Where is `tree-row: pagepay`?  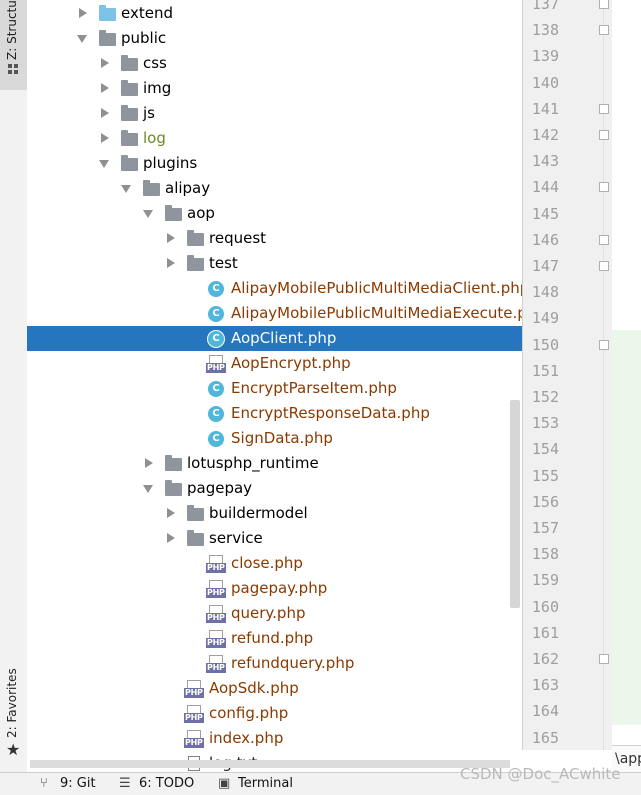
tree-row: pagepay is located at coordinates (274, 488).